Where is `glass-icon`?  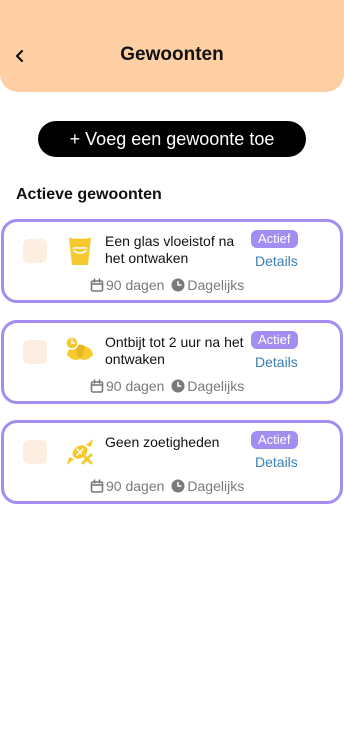 glass-icon is located at coordinates (80, 251).